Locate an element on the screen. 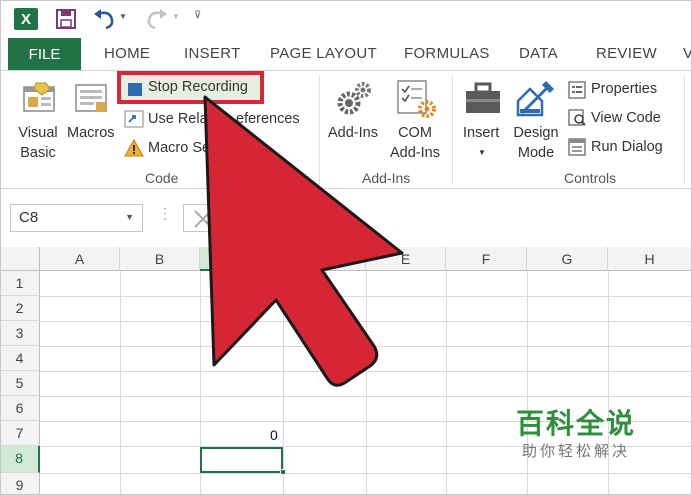  row-header: 4 is located at coordinates (20, 358).